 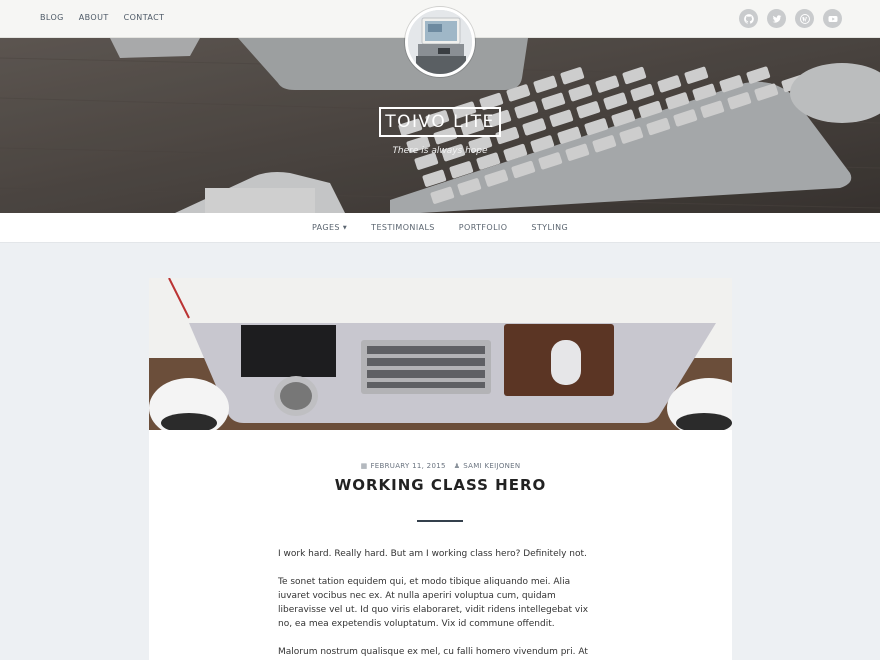 I want to click on main-nav-portfolio: PORTFOLIO, so click(x=483, y=227).